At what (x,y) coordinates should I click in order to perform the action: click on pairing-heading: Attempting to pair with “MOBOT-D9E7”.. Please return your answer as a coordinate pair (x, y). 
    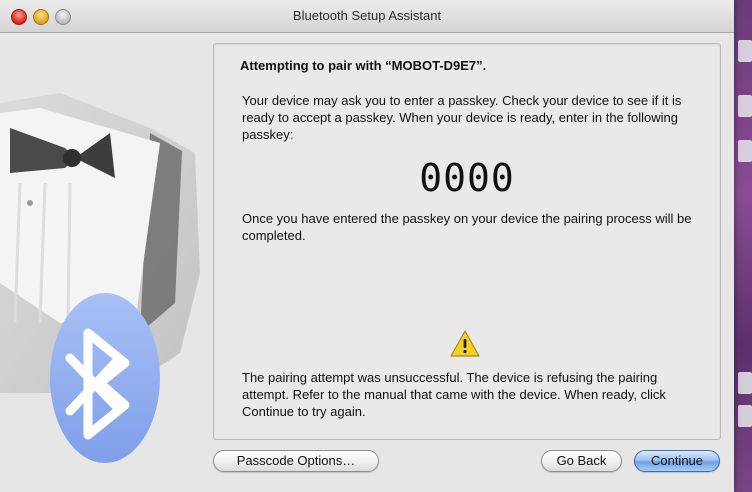
    Looking at the image, I should click on (363, 65).